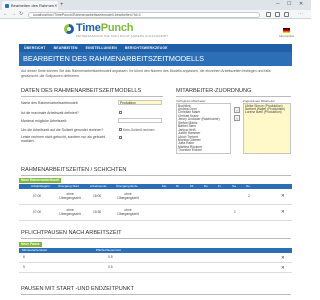  Describe the element at coordinates (62, 5) in the screenshot. I see `new-tab-icon: +` at that location.